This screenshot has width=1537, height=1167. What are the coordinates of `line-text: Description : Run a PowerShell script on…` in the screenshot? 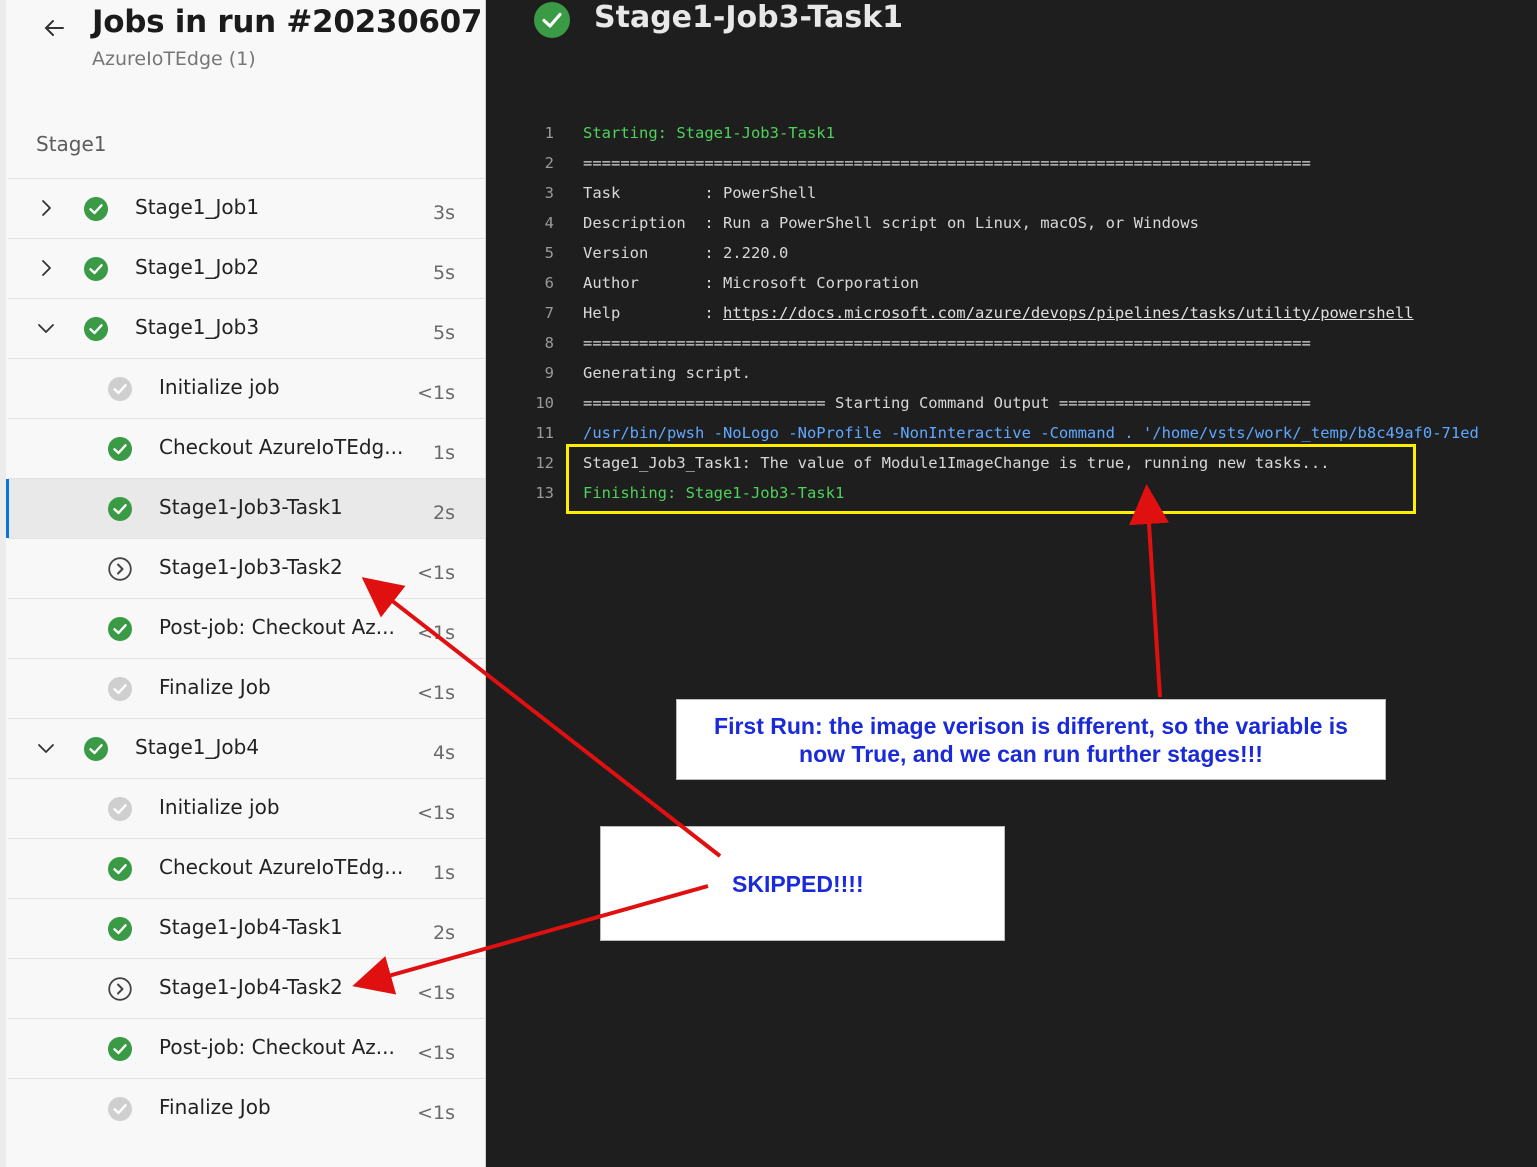 It's located at (891, 223).